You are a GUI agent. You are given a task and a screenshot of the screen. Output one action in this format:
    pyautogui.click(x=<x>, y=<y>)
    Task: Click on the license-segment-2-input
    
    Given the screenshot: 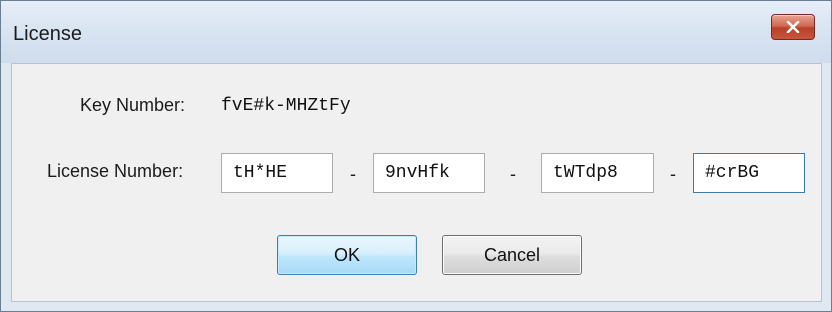 What is the action you would take?
    pyautogui.click(x=429, y=173)
    